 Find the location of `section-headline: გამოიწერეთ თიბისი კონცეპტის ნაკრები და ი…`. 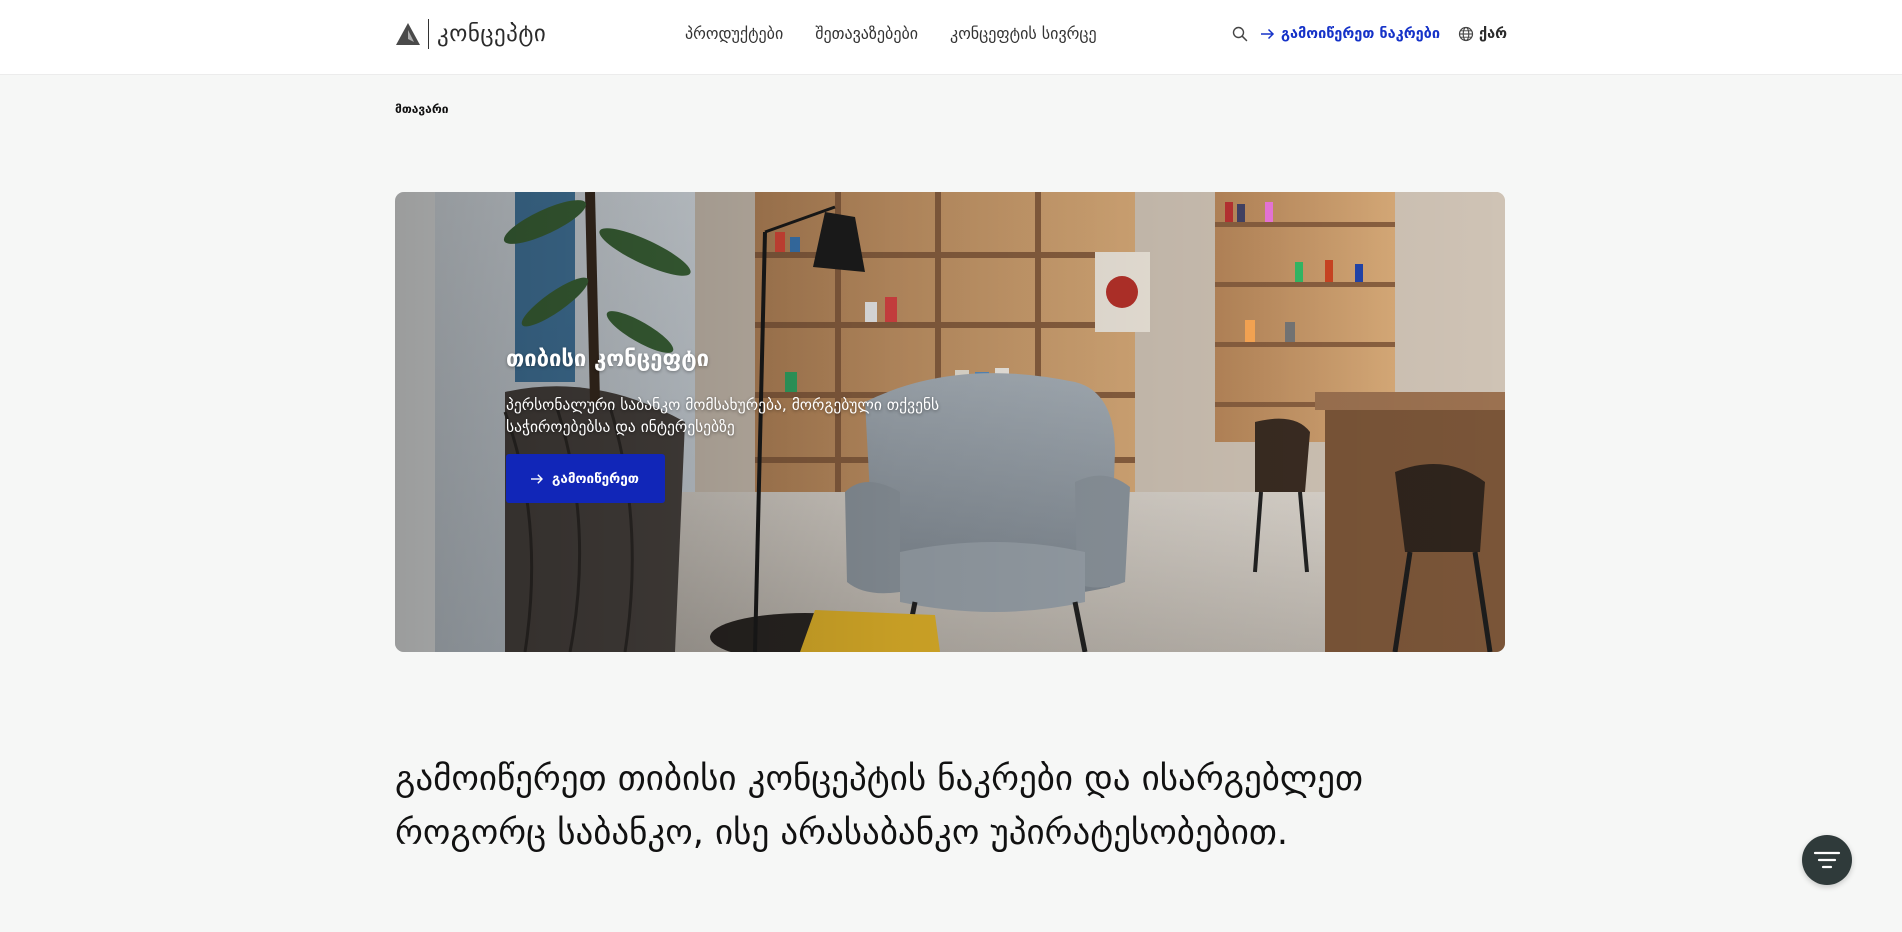

section-headline: გამოიწერეთ თიბისი კონცეპტის ნაკრები და ი… is located at coordinates (879, 806).